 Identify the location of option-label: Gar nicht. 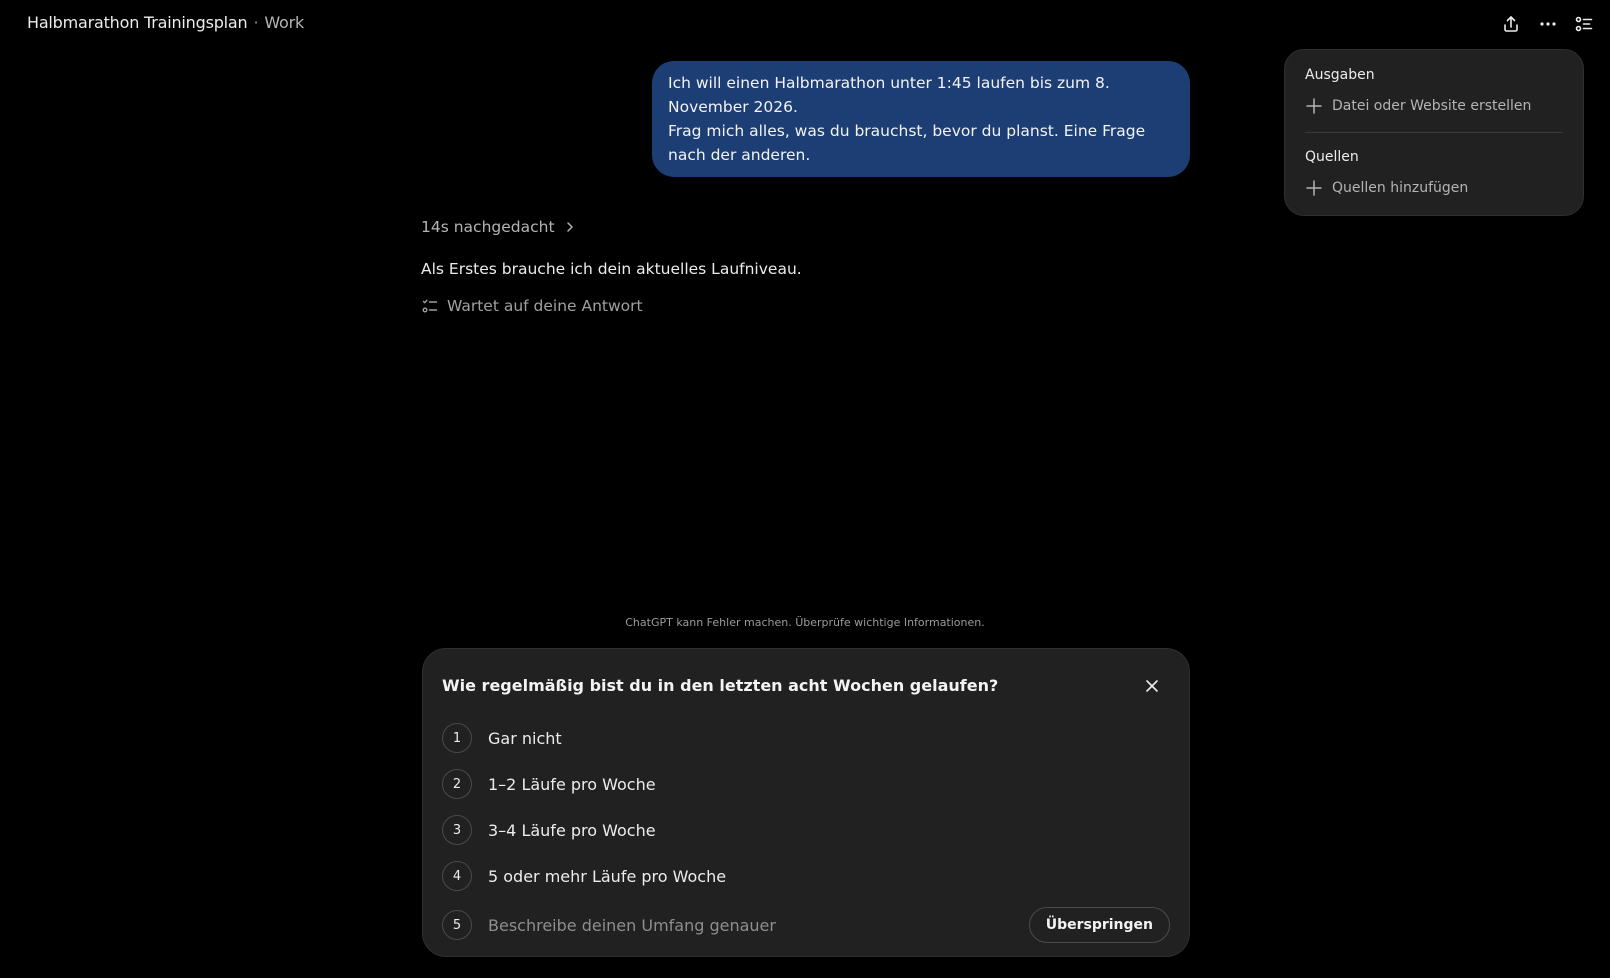
(525, 738).